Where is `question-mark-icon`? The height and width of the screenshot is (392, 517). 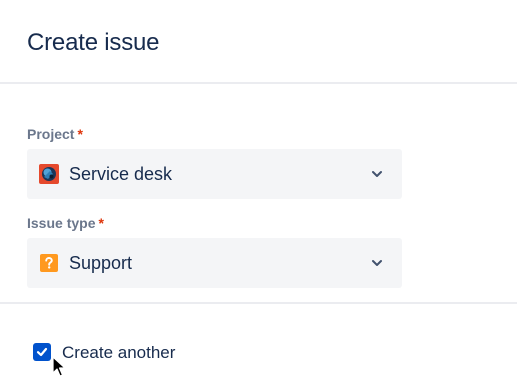
question-mark-icon is located at coordinates (49, 263).